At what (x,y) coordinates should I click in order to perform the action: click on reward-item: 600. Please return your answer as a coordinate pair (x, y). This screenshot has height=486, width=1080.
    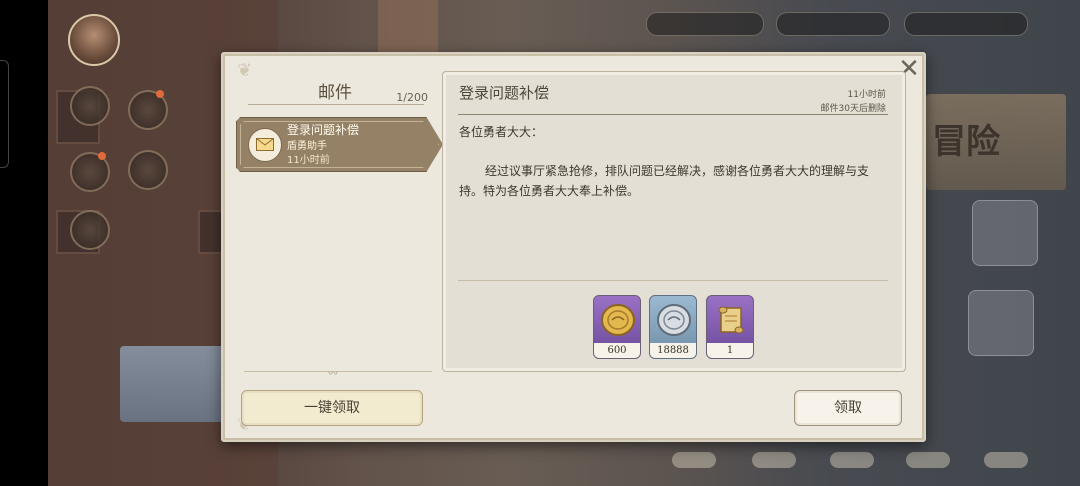
    Looking at the image, I should click on (617, 327).